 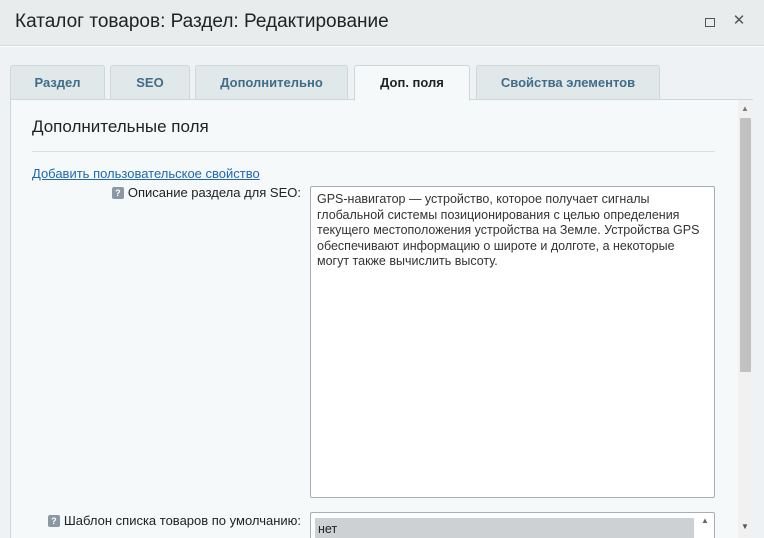 I want to click on listbox-scroll-up-icon: ▲, so click(x=705, y=520).